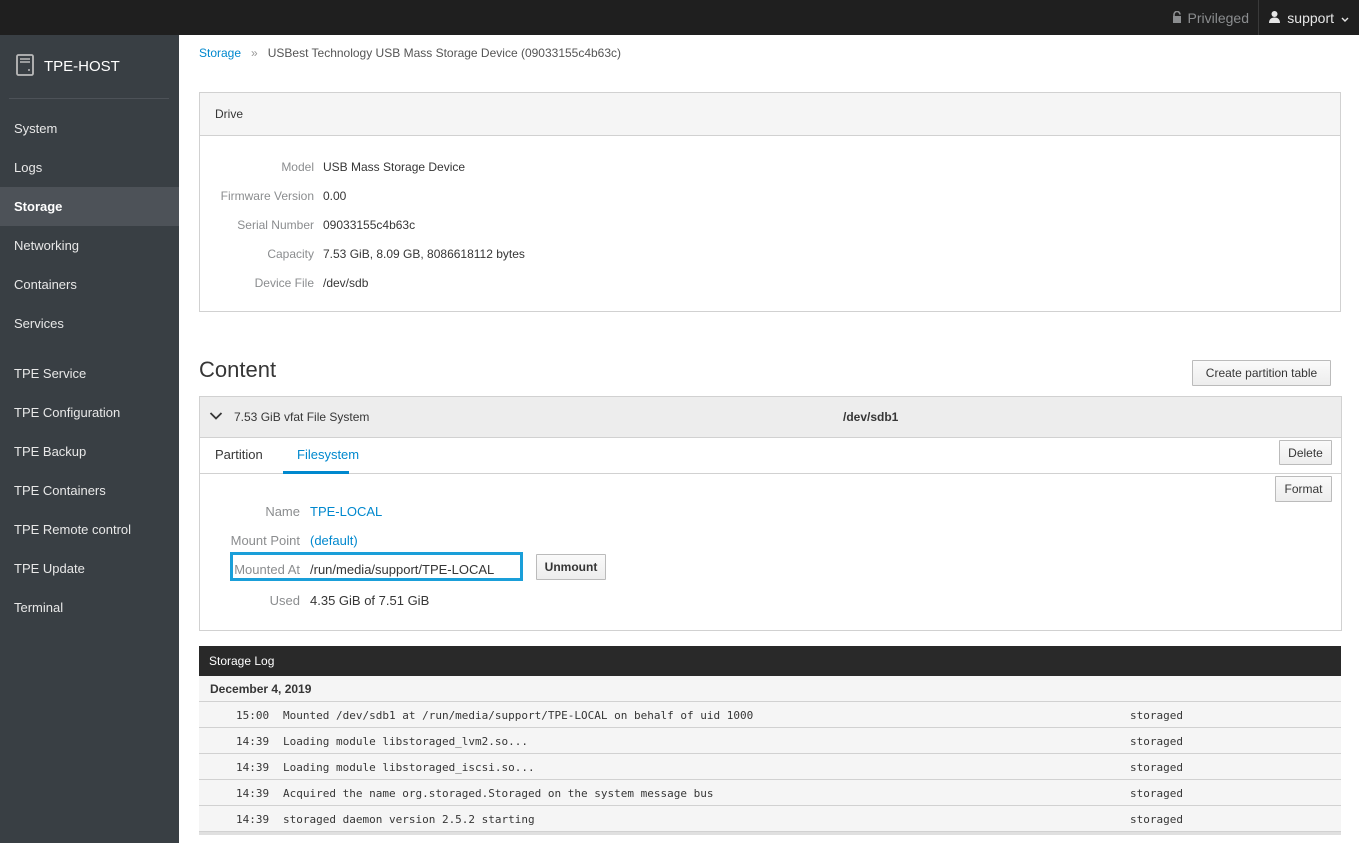  What do you see at coordinates (89, 451) in the screenshot?
I see `sidebar-item-tpe-backup: TPE Backup` at bounding box center [89, 451].